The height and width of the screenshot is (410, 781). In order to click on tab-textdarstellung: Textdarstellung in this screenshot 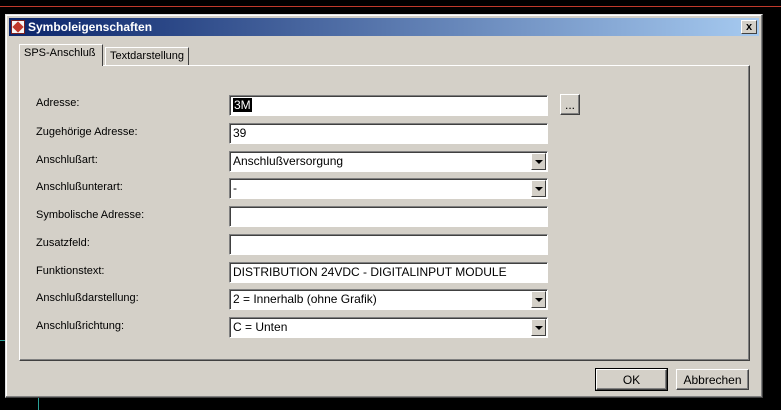, I will do `click(147, 56)`.